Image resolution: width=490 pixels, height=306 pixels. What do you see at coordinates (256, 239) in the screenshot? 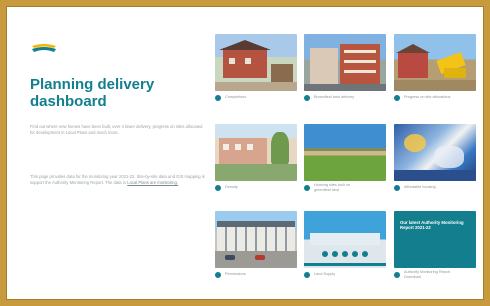
I see `permissions-thumbnail` at bounding box center [256, 239].